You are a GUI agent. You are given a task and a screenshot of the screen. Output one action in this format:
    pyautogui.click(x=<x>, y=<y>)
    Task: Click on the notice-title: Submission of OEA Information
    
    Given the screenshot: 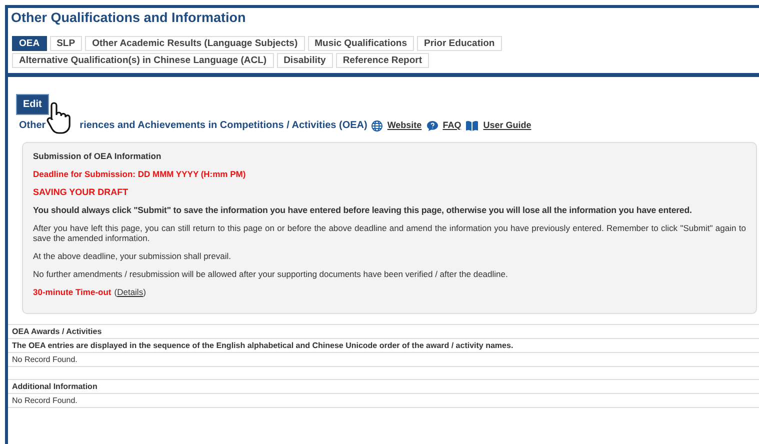 What is the action you would take?
    pyautogui.click(x=97, y=156)
    